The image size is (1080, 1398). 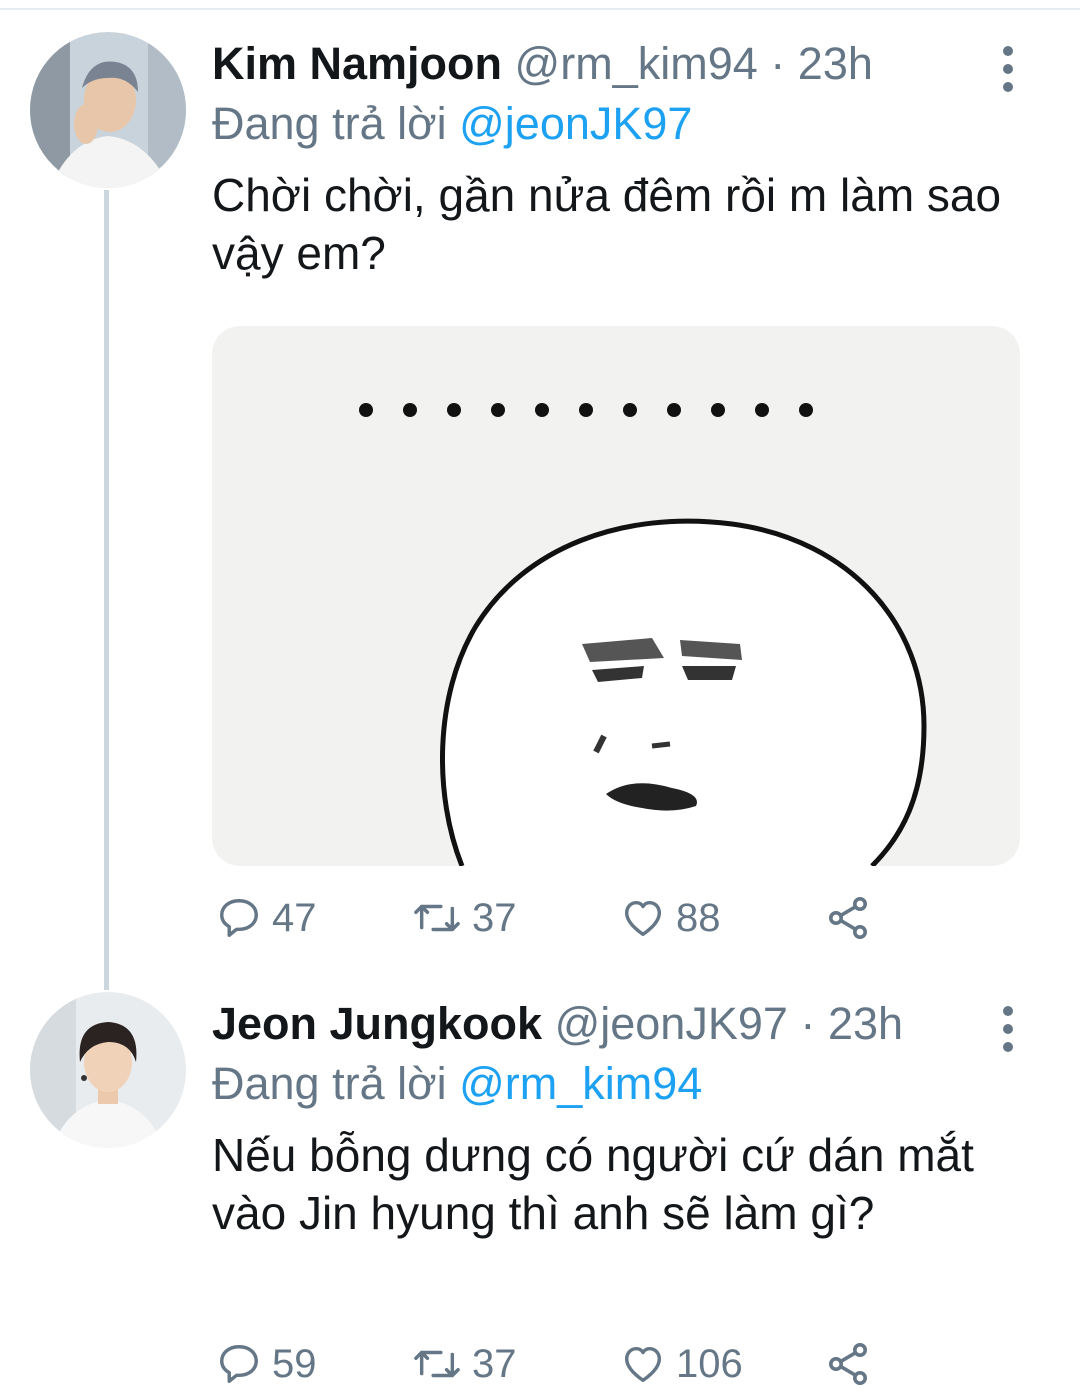 I want to click on thread-connector-line, so click(x=106, y=590).